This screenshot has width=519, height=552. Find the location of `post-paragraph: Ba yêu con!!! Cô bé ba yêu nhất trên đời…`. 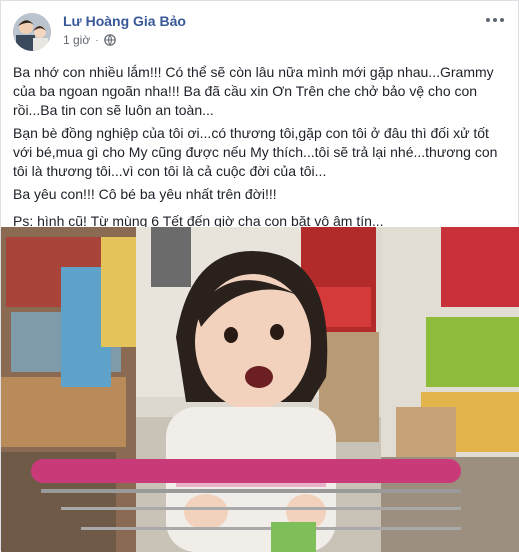

post-paragraph: Ba yêu con!!! Cô bé ba yêu nhất trên đời… is located at coordinates (145, 194).